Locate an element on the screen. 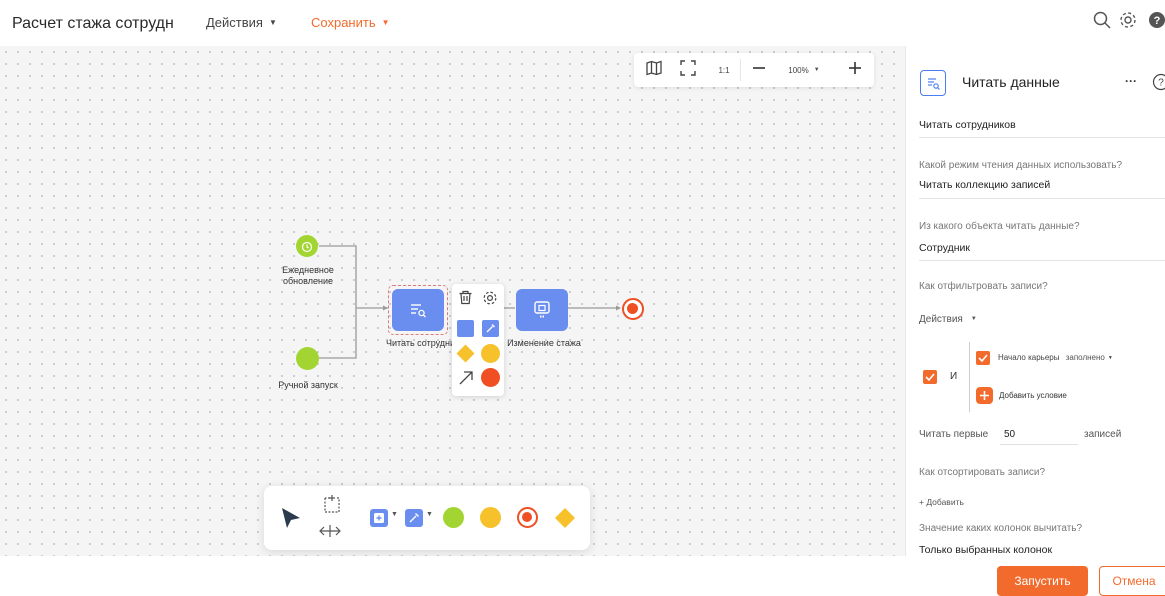 The height and width of the screenshot is (596, 1165). cancel-button: Отмена is located at coordinates (1132, 581).